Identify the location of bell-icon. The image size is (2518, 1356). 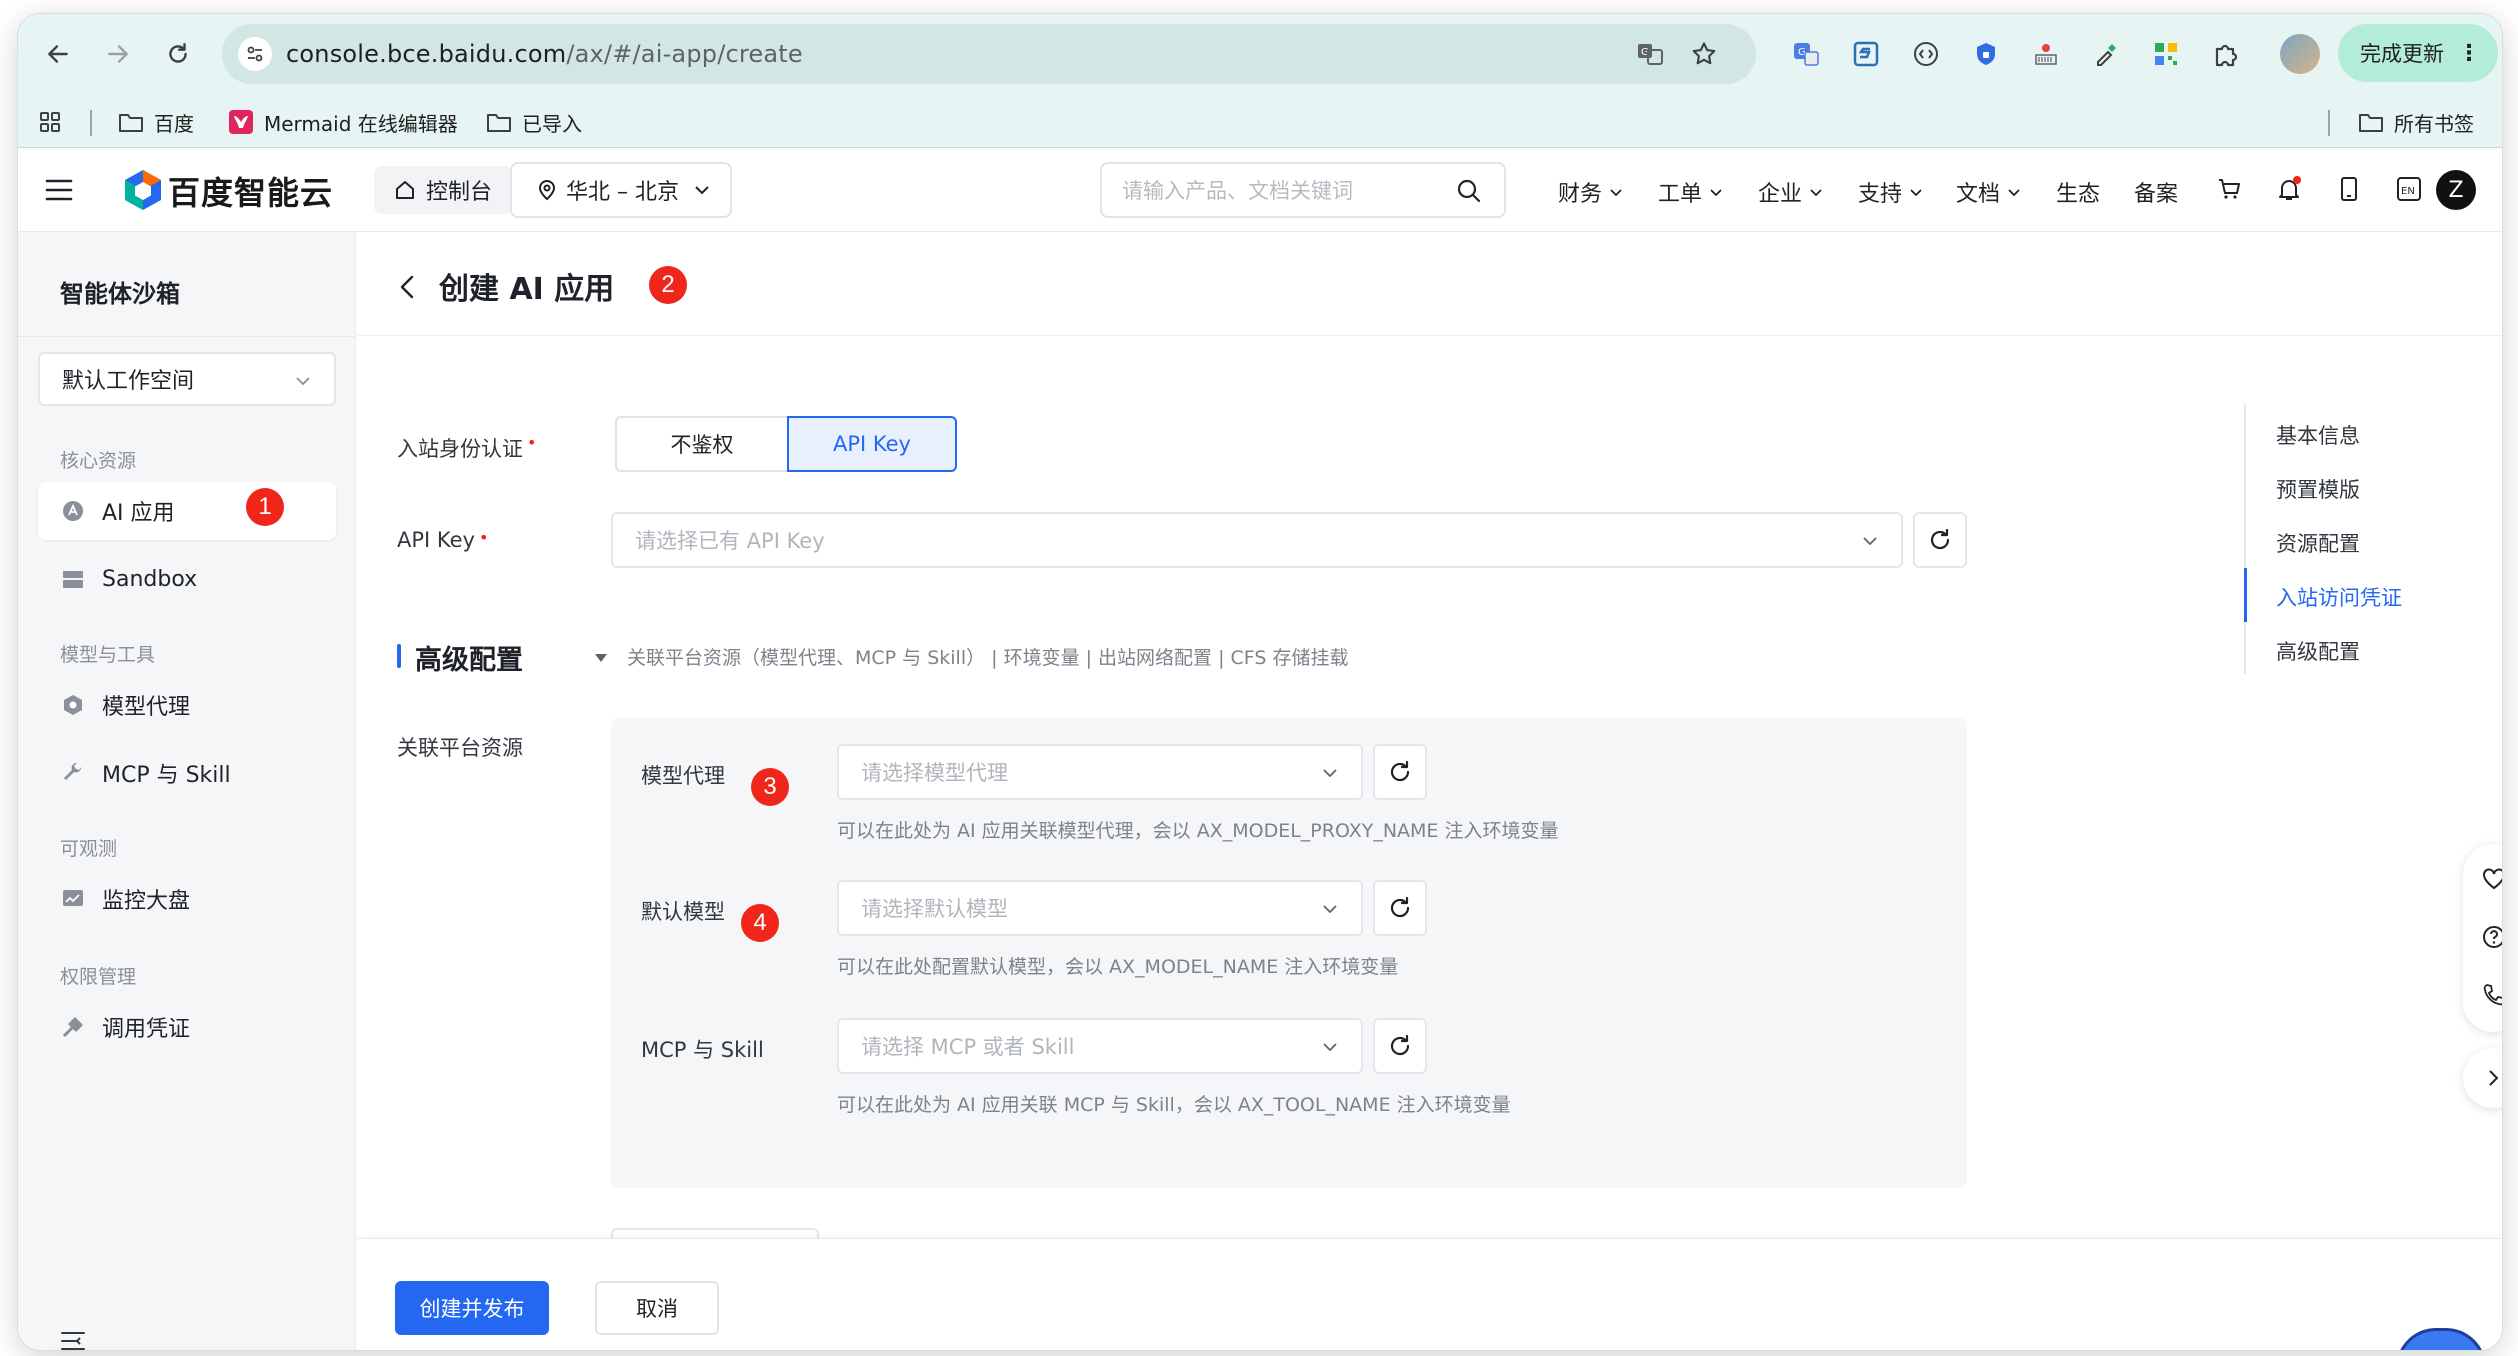
(2289, 189).